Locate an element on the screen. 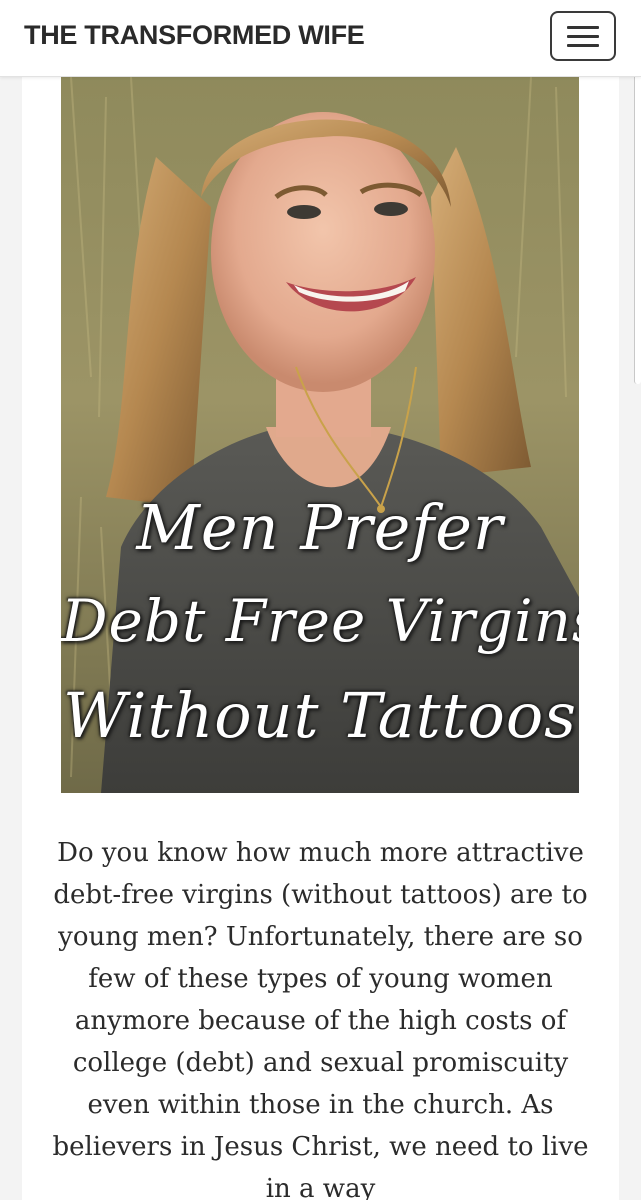 Image resolution: width=641 pixels, height=1200 pixels. site-title: THE TRANSFORMED WIFE is located at coordinates (194, 35).